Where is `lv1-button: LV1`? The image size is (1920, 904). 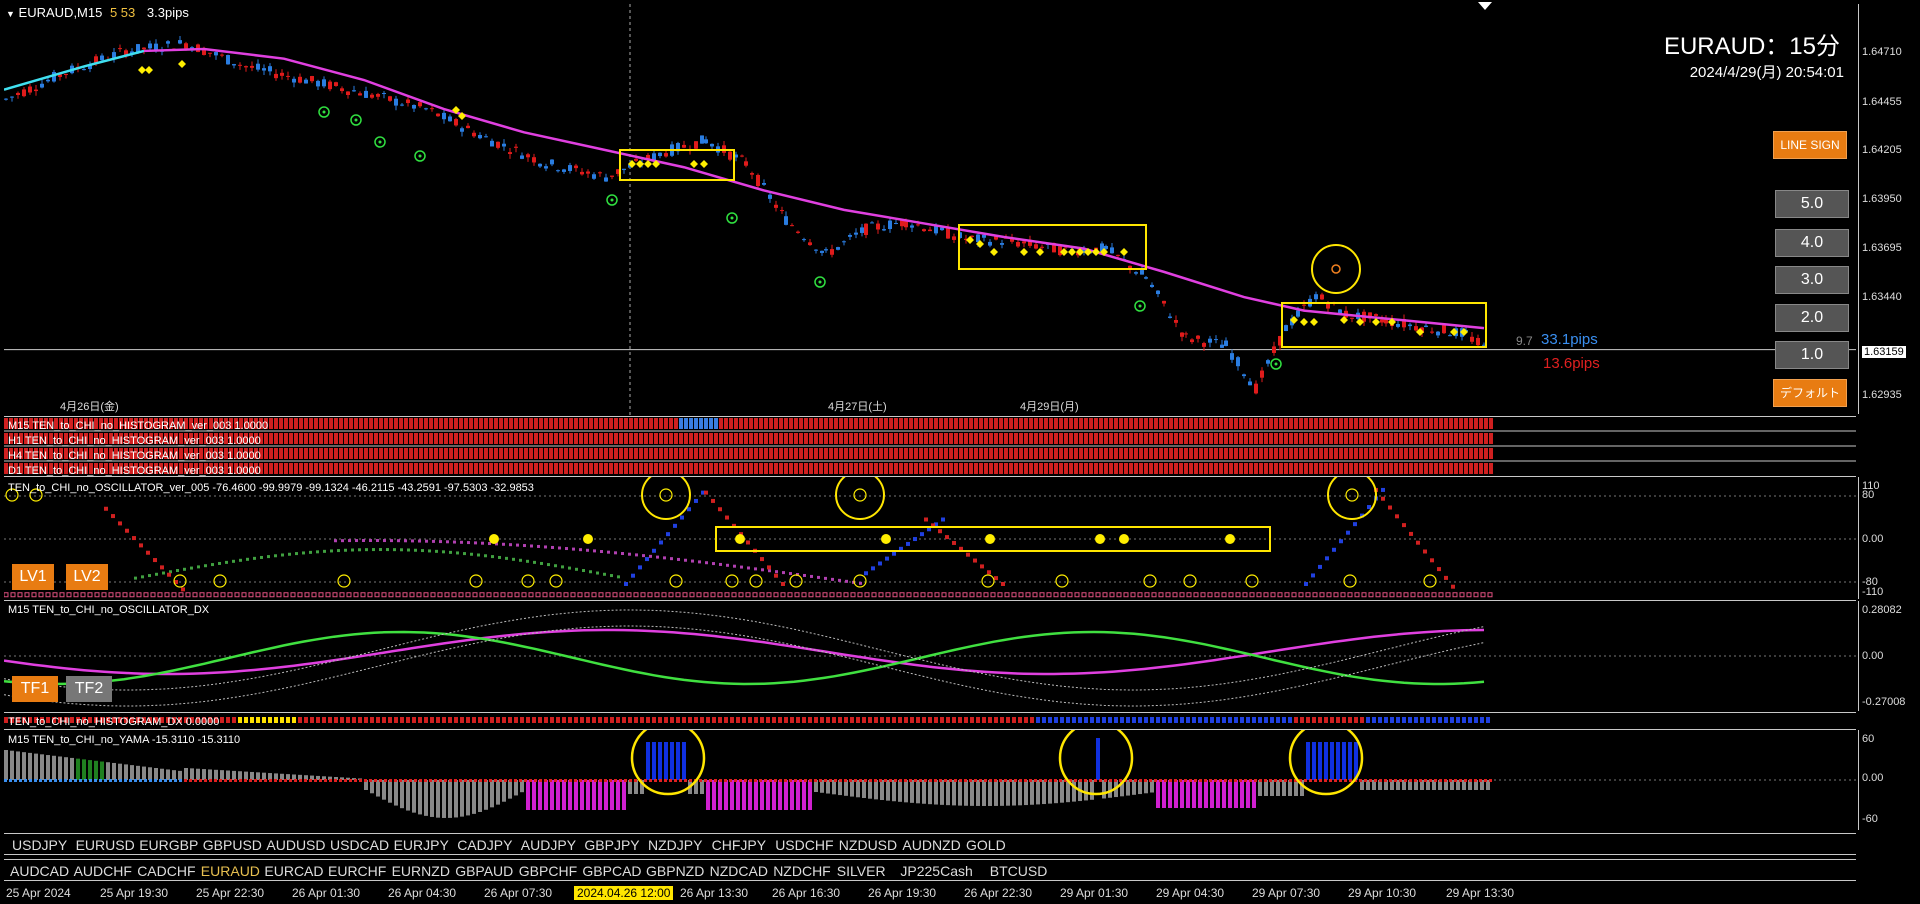 lv1-button: LV1 is located at coordinates (33, 577).